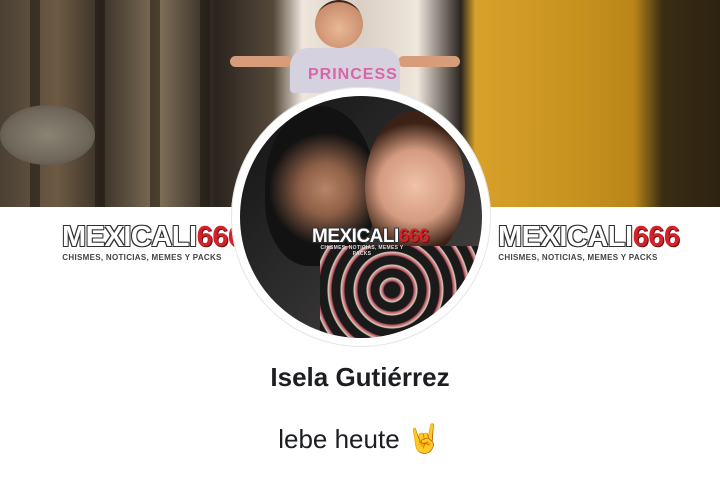 This screenshot has height=487, width=720. I want to click on profile-bio-text: lebe heute, so click(339, 439).